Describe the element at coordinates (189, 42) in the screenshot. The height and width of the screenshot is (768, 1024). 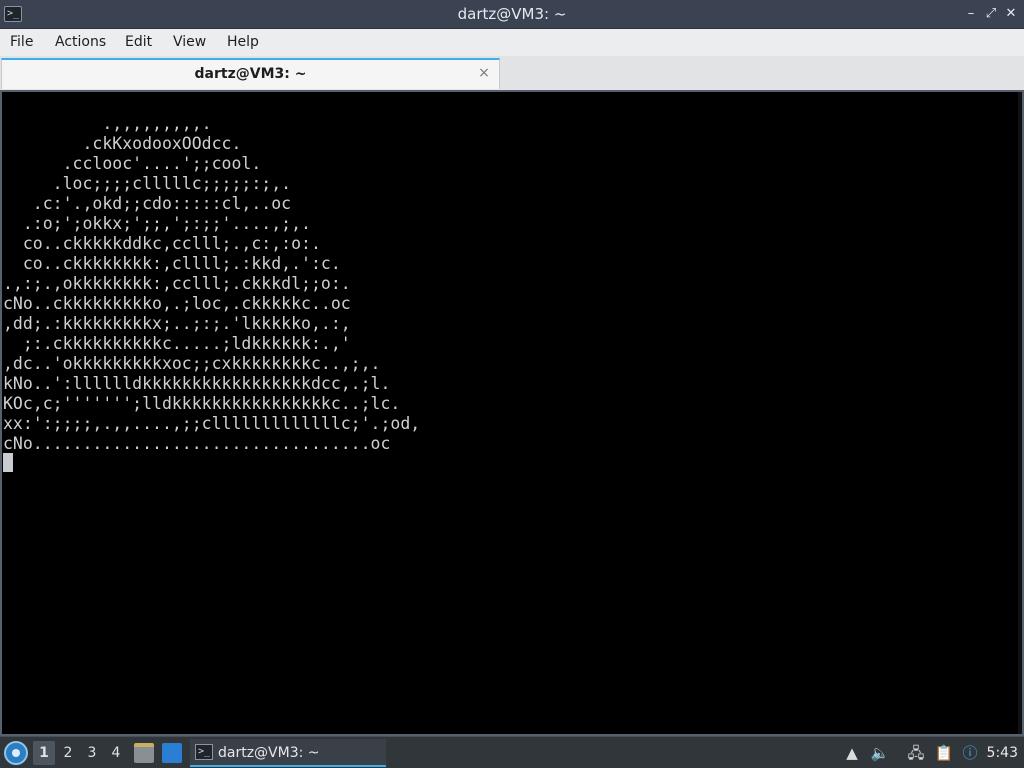
I see `menu-view: View` at that location.